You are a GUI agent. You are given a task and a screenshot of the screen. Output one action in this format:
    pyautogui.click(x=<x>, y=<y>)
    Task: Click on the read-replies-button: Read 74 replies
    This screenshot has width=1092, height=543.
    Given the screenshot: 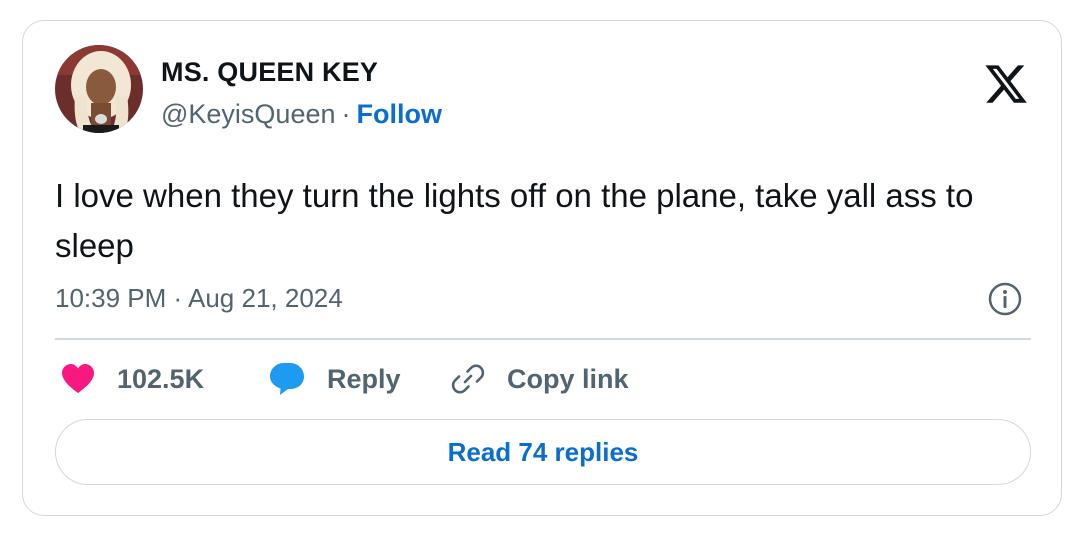 What is the action you would take?
    pyautogui.click(x=543, y=452)
    